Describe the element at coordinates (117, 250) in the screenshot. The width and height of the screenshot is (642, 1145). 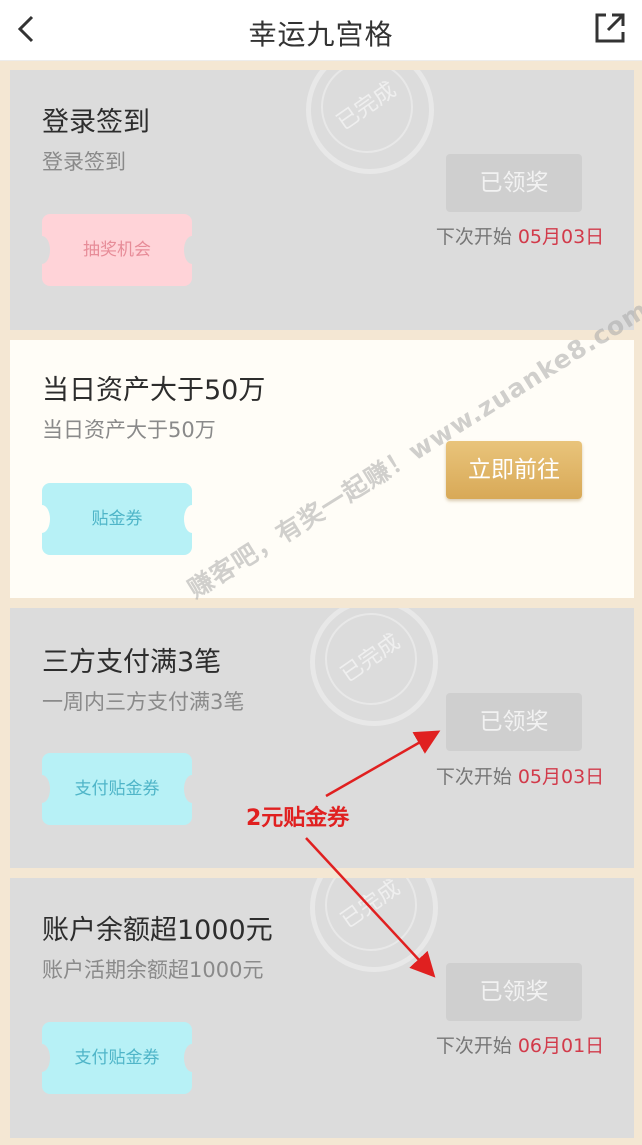
I see `reward-ticket: 抽奖机会` at that location.